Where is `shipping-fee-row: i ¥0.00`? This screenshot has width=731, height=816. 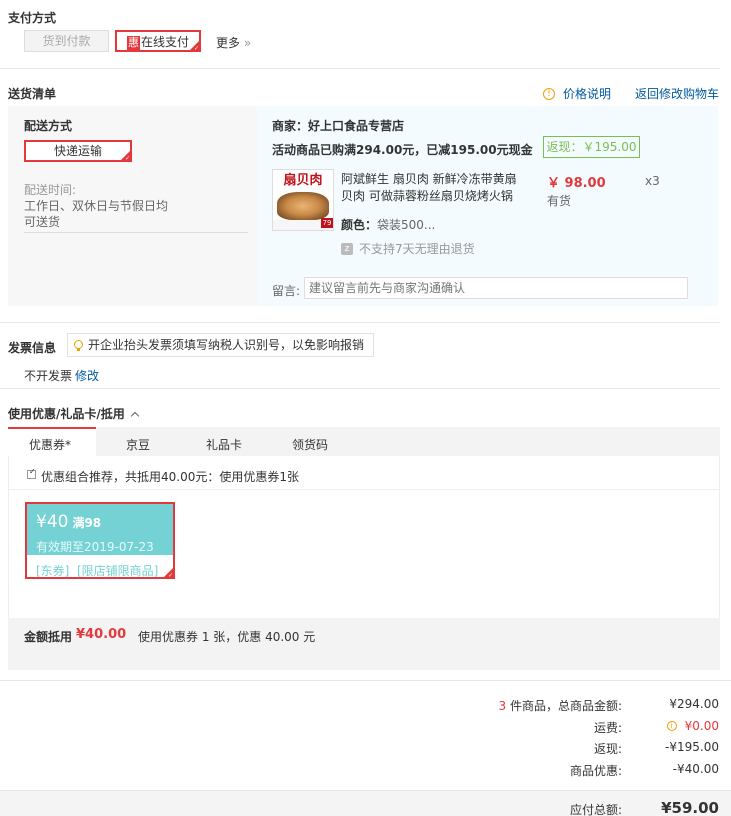
shipping-fee-row: i ¥0.00 is located at coordinates (692, 726).